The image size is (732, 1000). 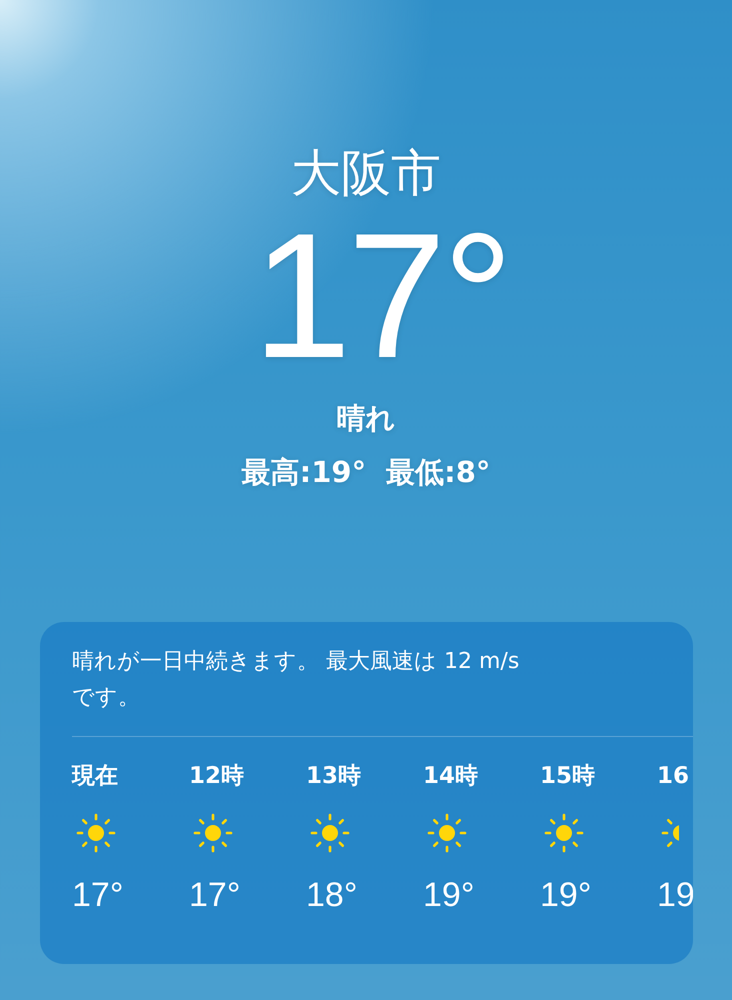 What do you see at coordinates (450, 776) in the screenshot?
I see `hour-label: 14時` at bounding box center [450, 776].